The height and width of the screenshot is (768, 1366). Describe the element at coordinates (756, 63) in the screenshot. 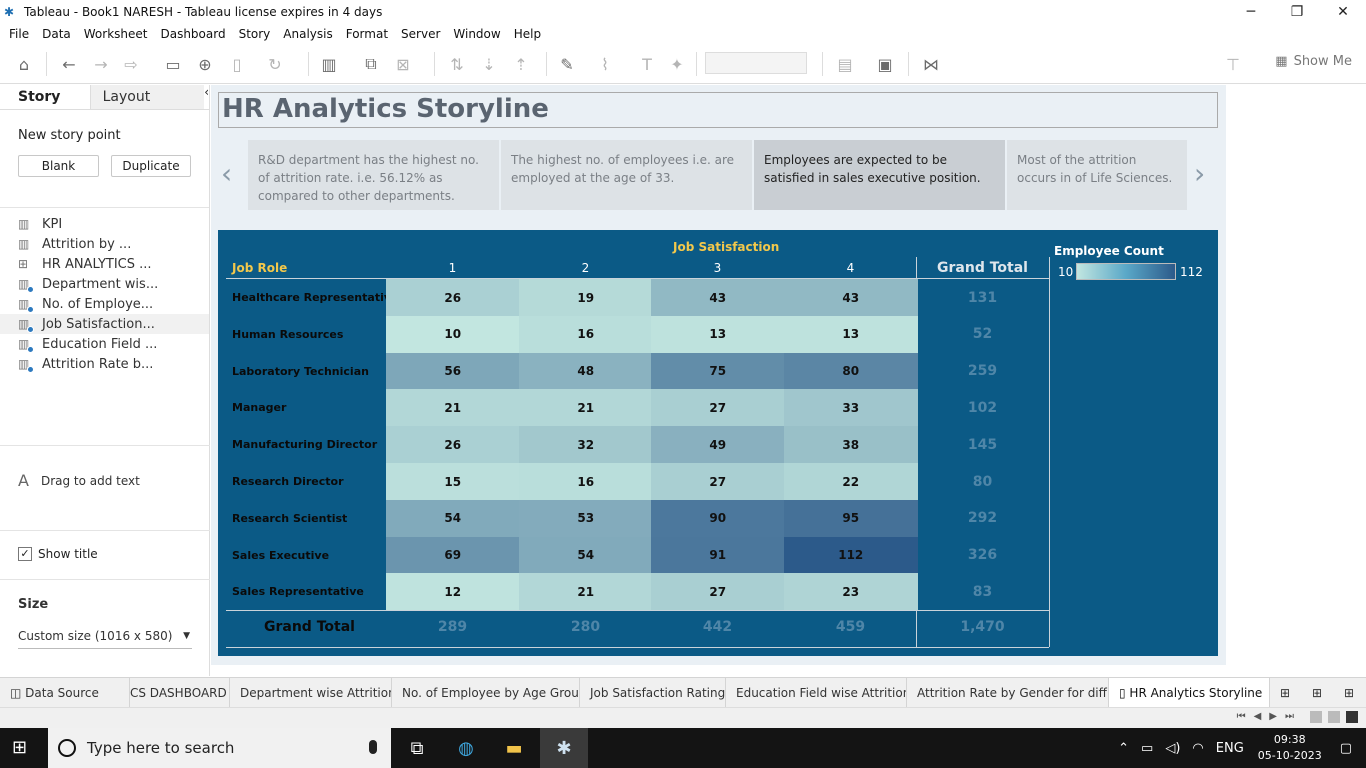

I see `fit-dropdown` at that location.